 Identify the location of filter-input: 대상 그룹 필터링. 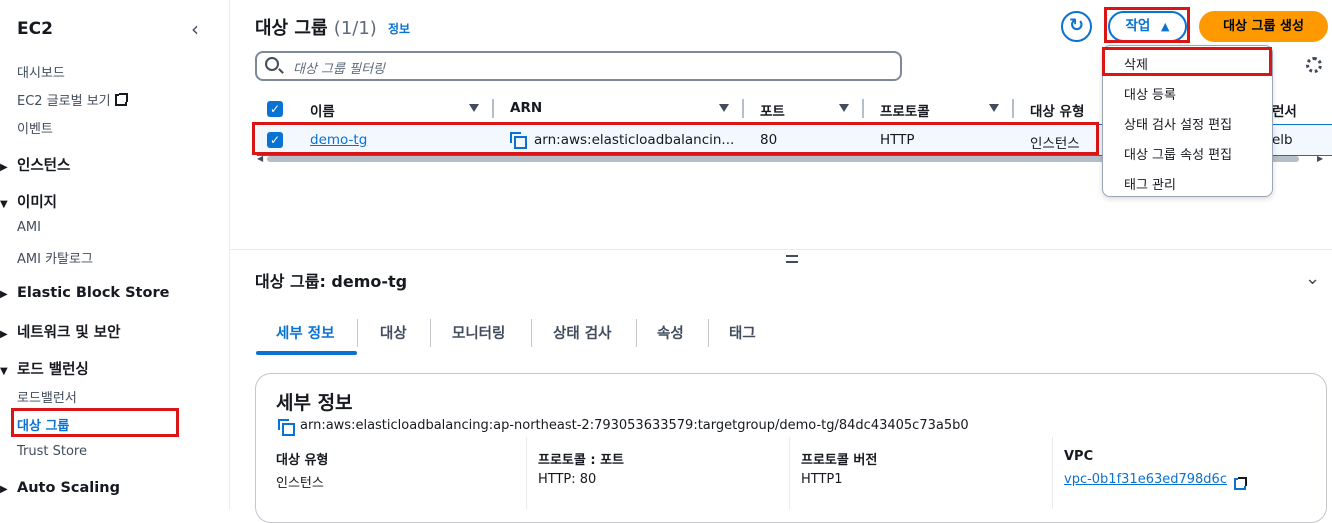
(578, 66).